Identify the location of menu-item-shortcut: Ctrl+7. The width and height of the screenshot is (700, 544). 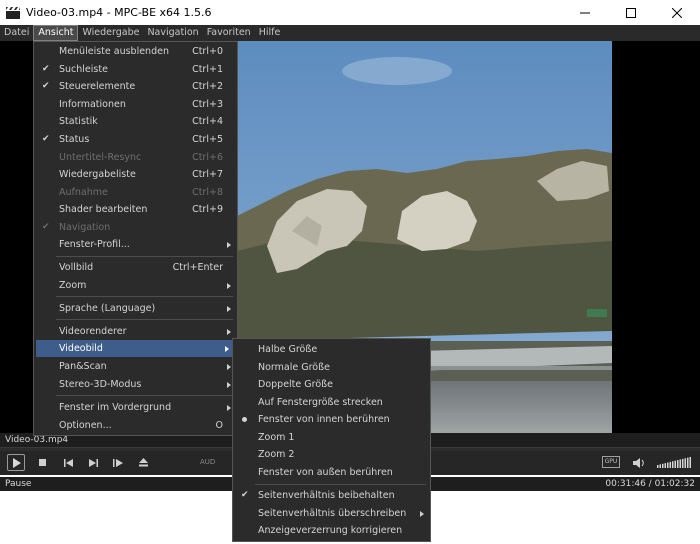
(207, 174).